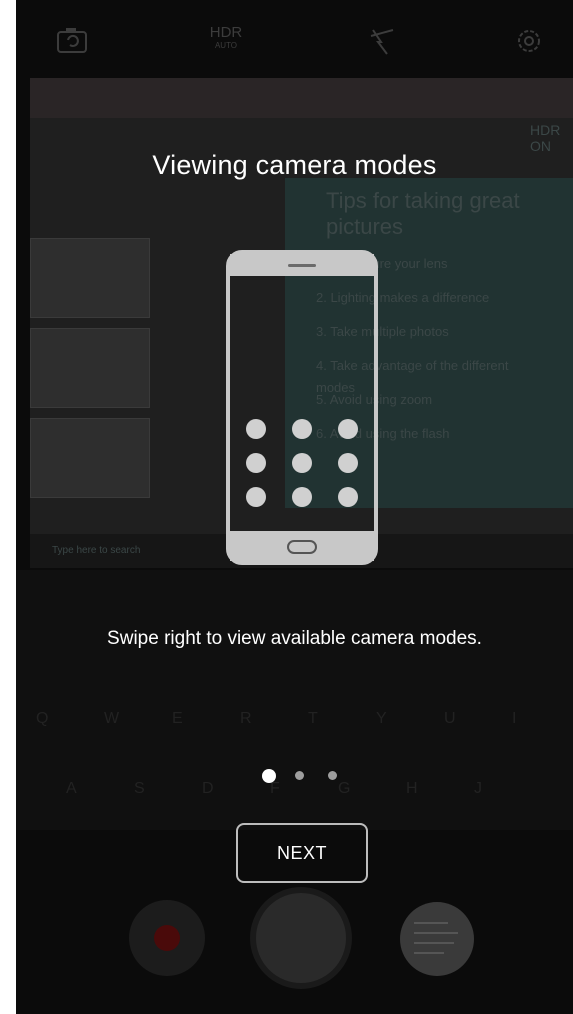 This screenshot has width=573, height=1014. I want to click on keyboard-key: H, so click(412, 788).